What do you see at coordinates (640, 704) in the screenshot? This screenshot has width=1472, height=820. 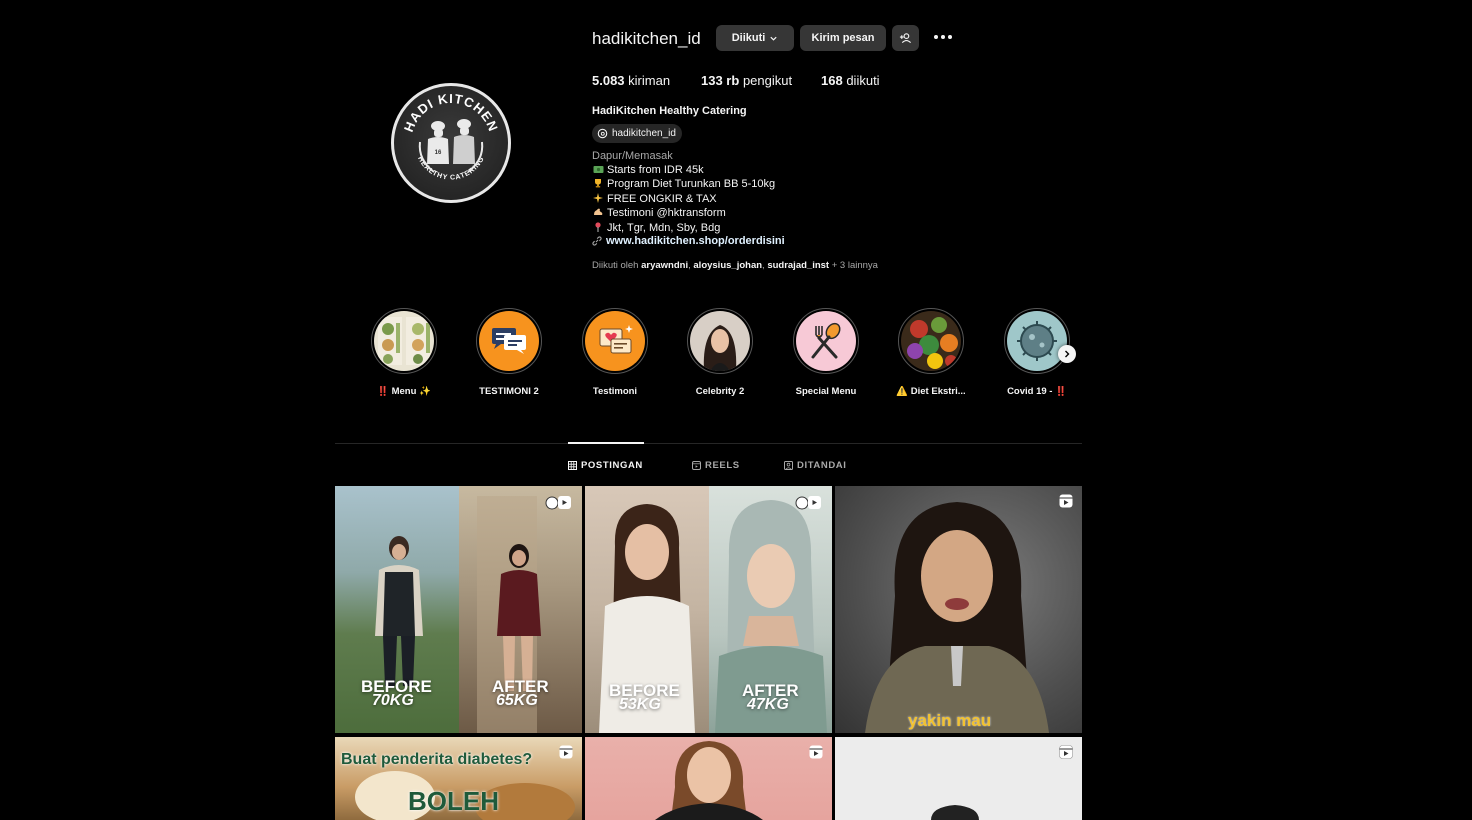 I see `before-weight: 53KG` at bounding box center [640, 704].